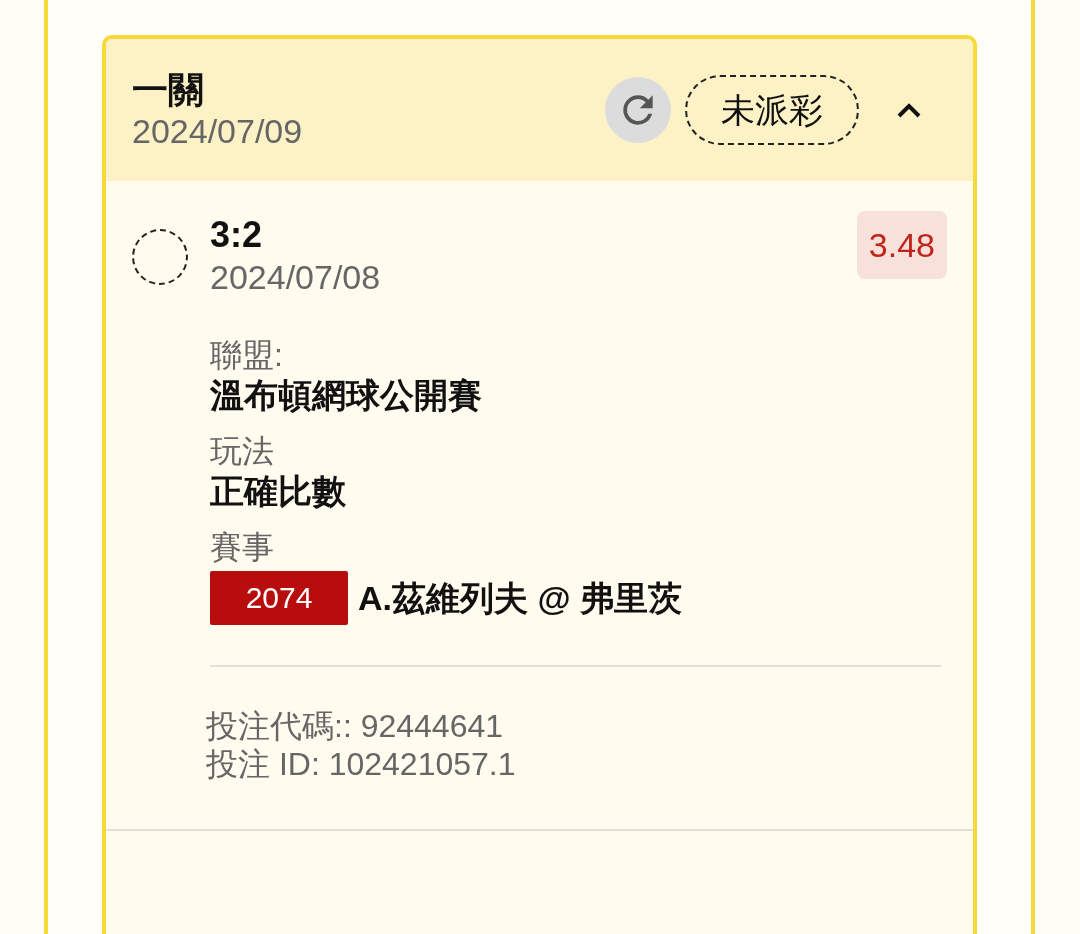 The height and width of the screenshot is (934, 1080). What do you see at coordinates (168, 90) in the screenshot?
I see `ticket-title: 一關` at bounding box center [168, 90].